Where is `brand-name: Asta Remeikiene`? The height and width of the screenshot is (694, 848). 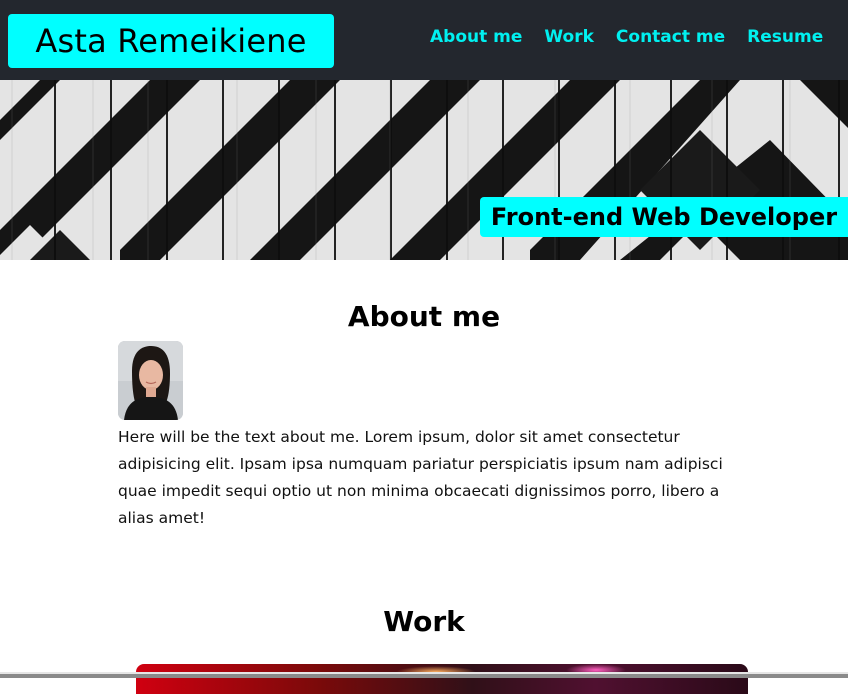 brand-name: Asta Remeikiene is located at coordinates (171, 41).